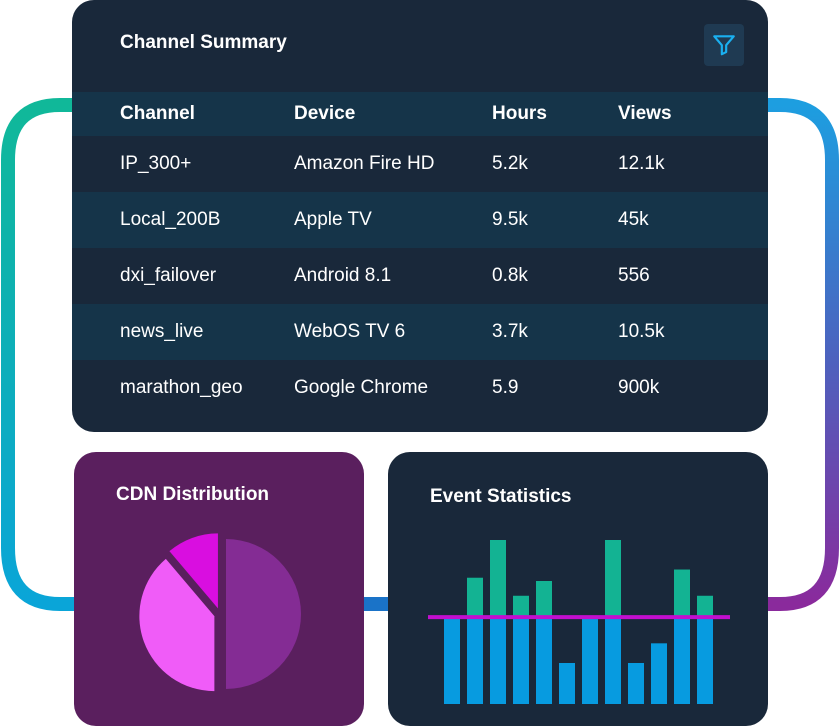 This screenshot has height=726, width=840. I want to click on cdn-pie-chart, so click(220, 612).